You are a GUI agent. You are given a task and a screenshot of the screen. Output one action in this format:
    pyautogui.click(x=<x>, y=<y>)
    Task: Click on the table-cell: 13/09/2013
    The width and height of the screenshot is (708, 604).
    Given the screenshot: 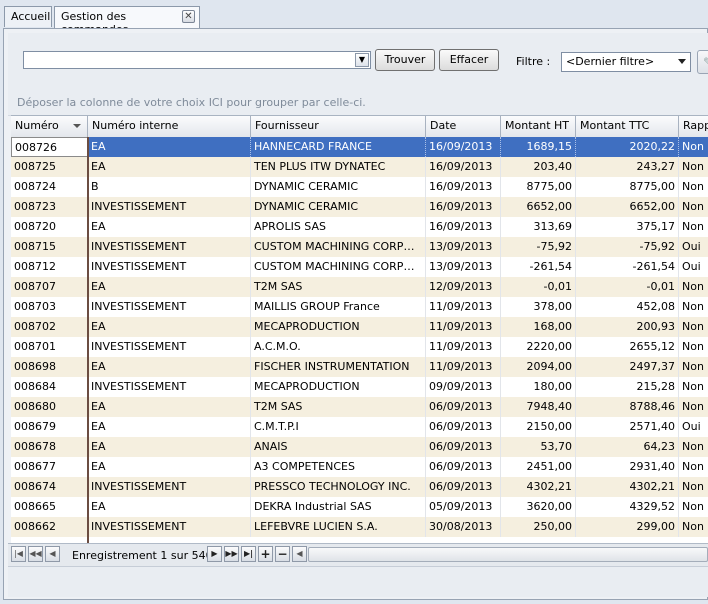 What is the action you would take?
    pyautogui.click(x=463, y=247)
    